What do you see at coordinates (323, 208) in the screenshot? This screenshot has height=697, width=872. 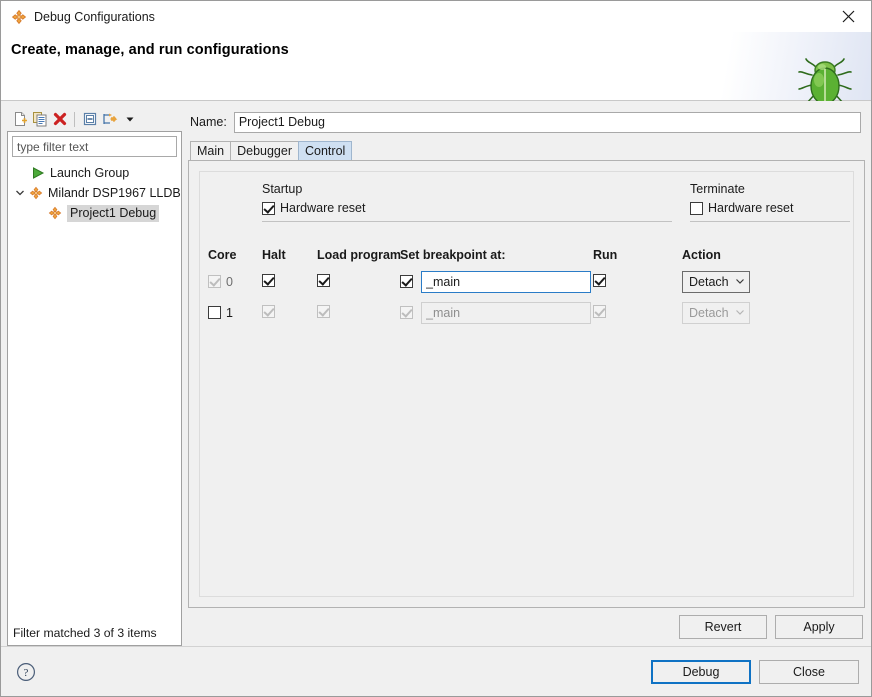 I see `startup-hardware-reset-label: Hardware reset` at bounding box center [323, 208].